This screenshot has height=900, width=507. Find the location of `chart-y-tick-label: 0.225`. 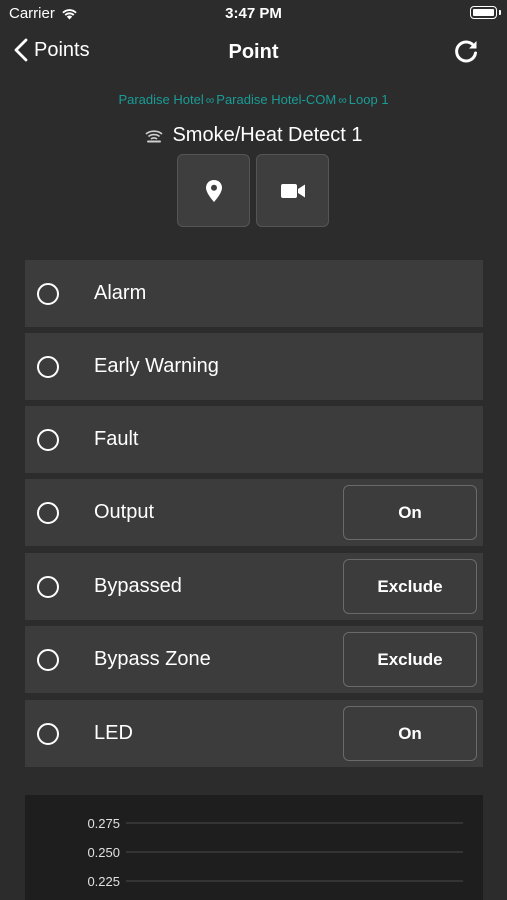

chart-y-tick-label: 0.225 is located at coordinates (103, 881).